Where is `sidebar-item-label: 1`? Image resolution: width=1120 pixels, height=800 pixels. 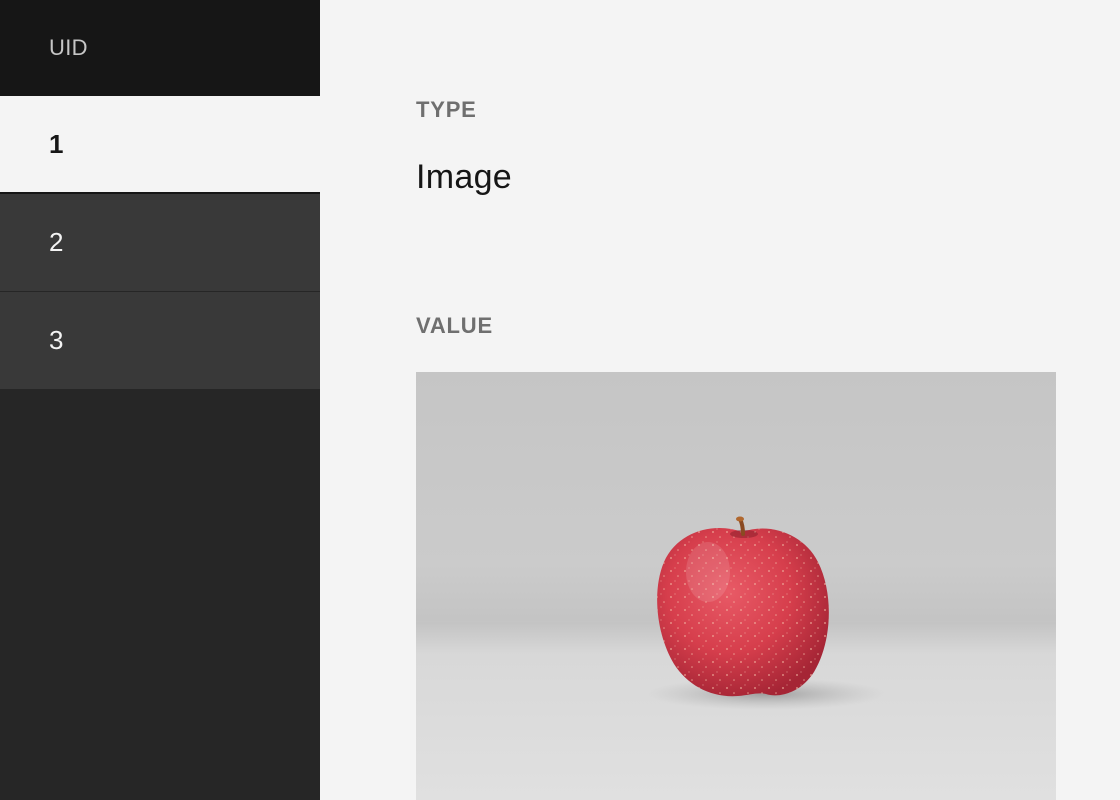
sidebar-item-label: 1 is located at coordinates (56, 143).